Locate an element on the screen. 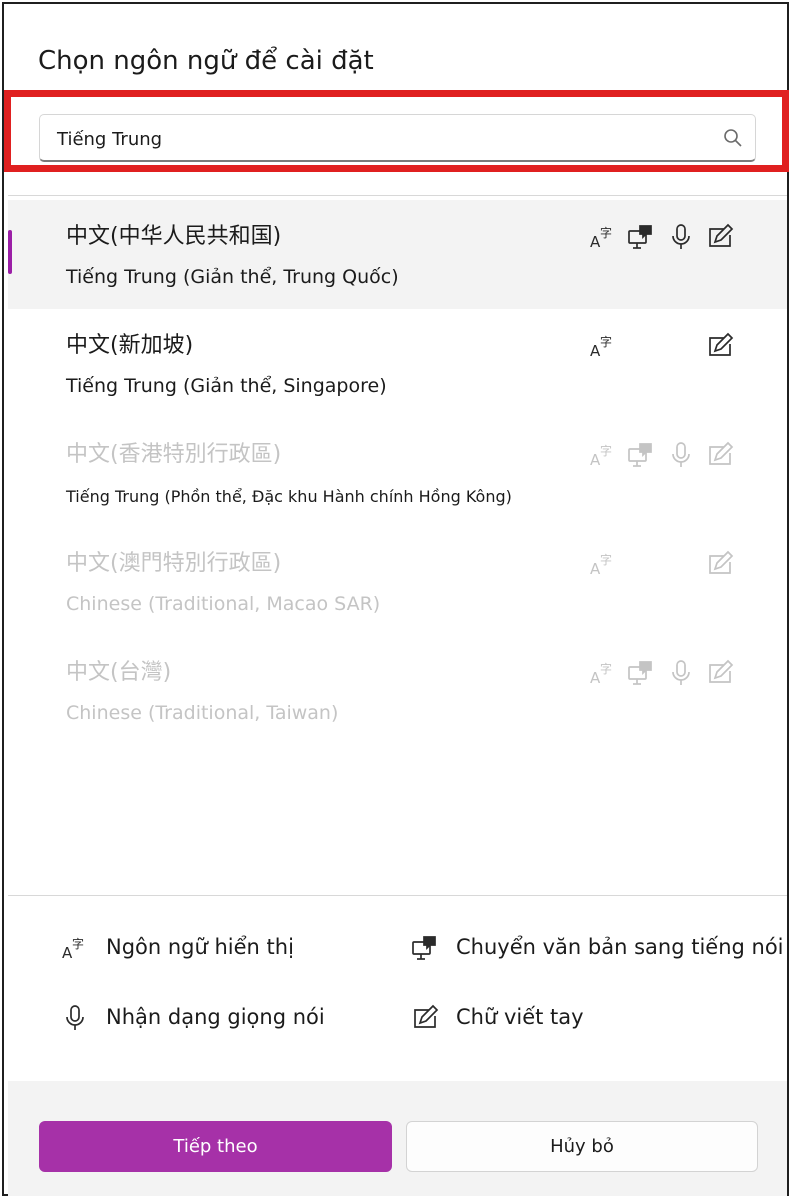 This screenshot has height=1200, width=793. language-localized-name: Tiếng Trung (Giản thể, Singapore) is located at coordinates (226, 386).